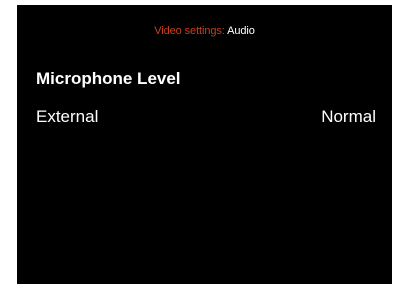 The height and width of the screenshot is (285, 402). What do you see at coordinates (241, 31) in the screenshot?
I see `breadcrumb-current: Audio` at bounding box center [241, 31].